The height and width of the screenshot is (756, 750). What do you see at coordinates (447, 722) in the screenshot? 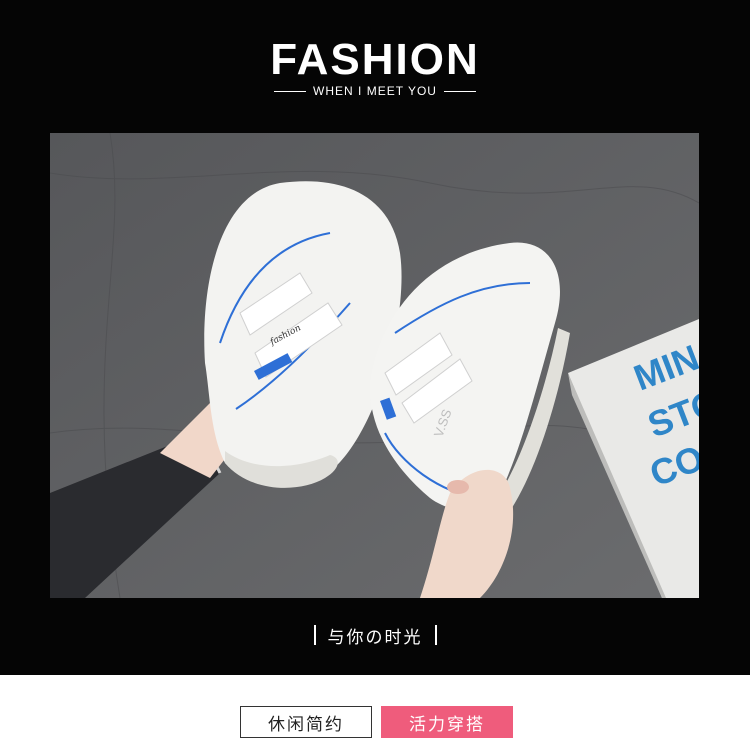
I see `tag-active: 活力穿搭` at bounding box center [447, 722].